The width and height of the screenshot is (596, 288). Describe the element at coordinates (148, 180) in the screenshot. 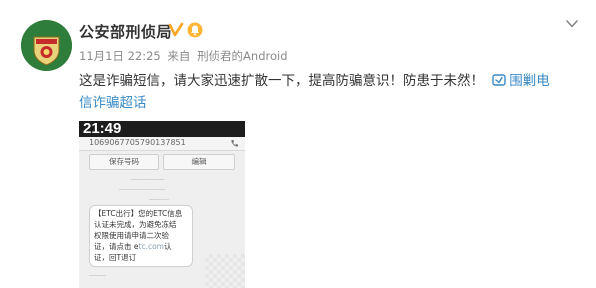

I see `faint-text-line: ──────────` at that location.